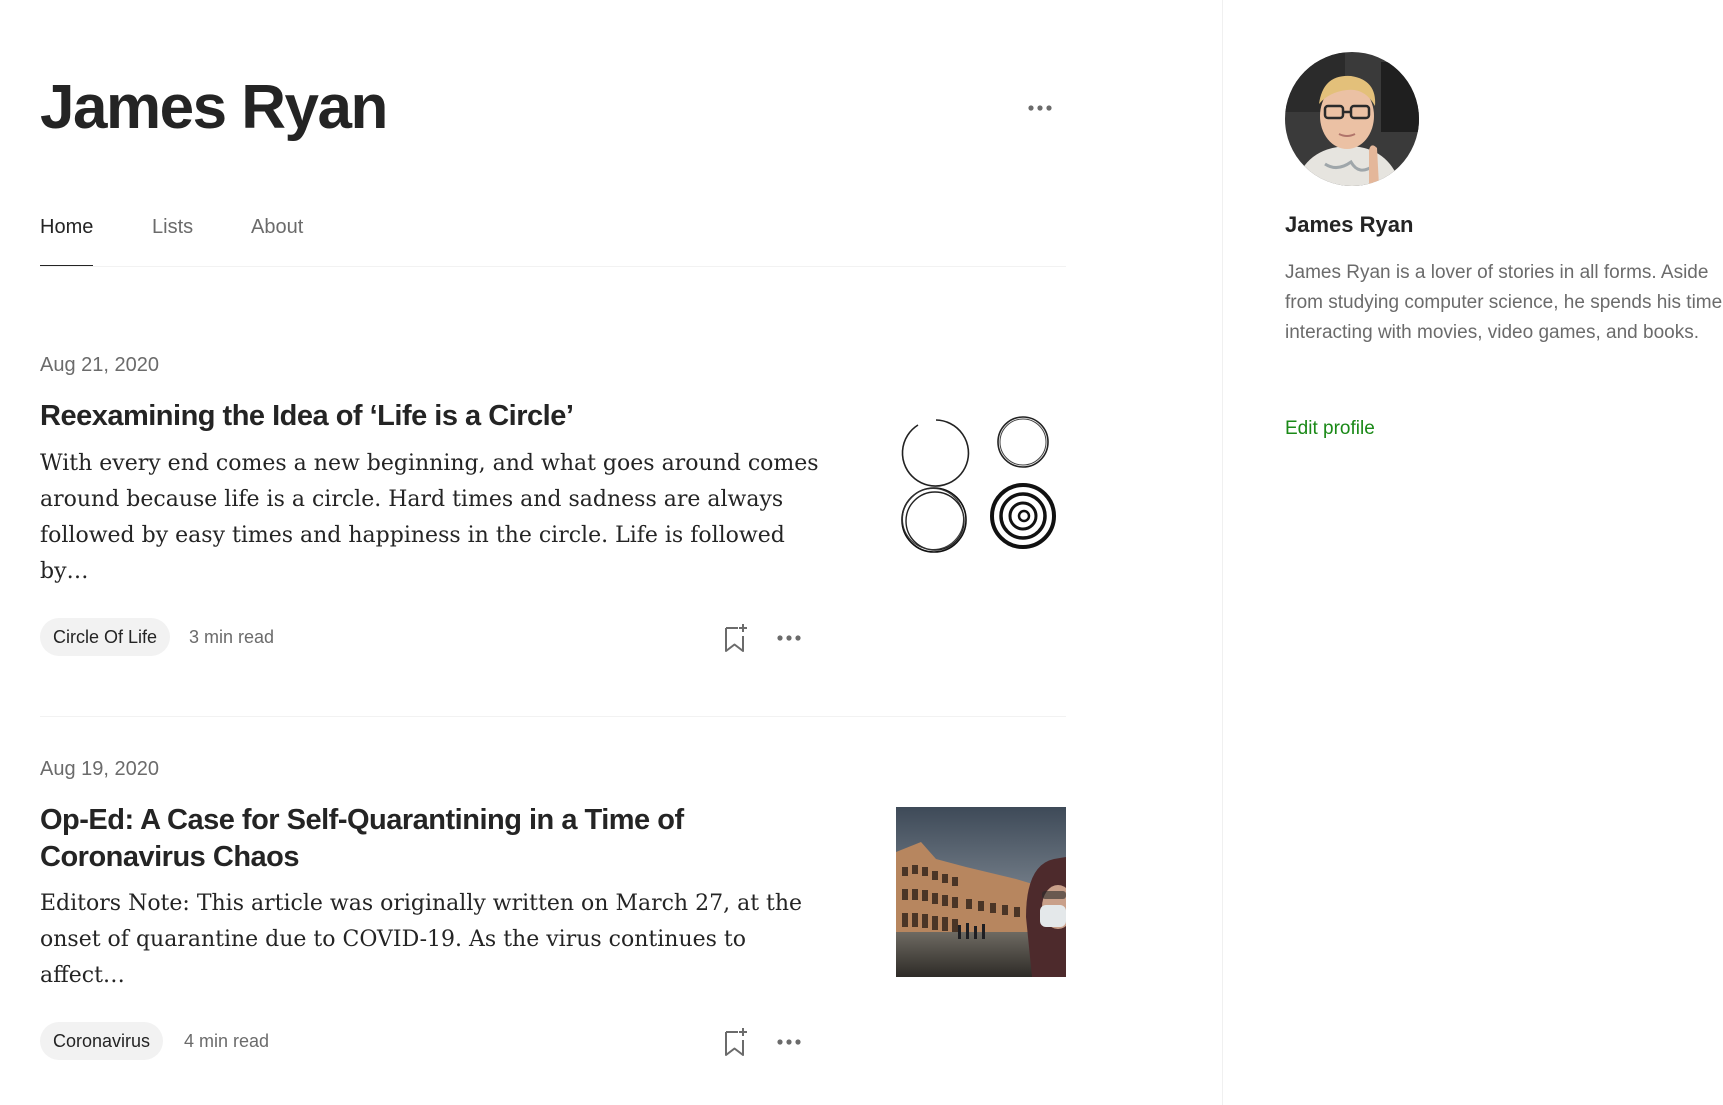  What do you see at coordinates (227, 1041) in the screenshot?
I see `read-time: 4 min read` at bounding box center [227, 1041].